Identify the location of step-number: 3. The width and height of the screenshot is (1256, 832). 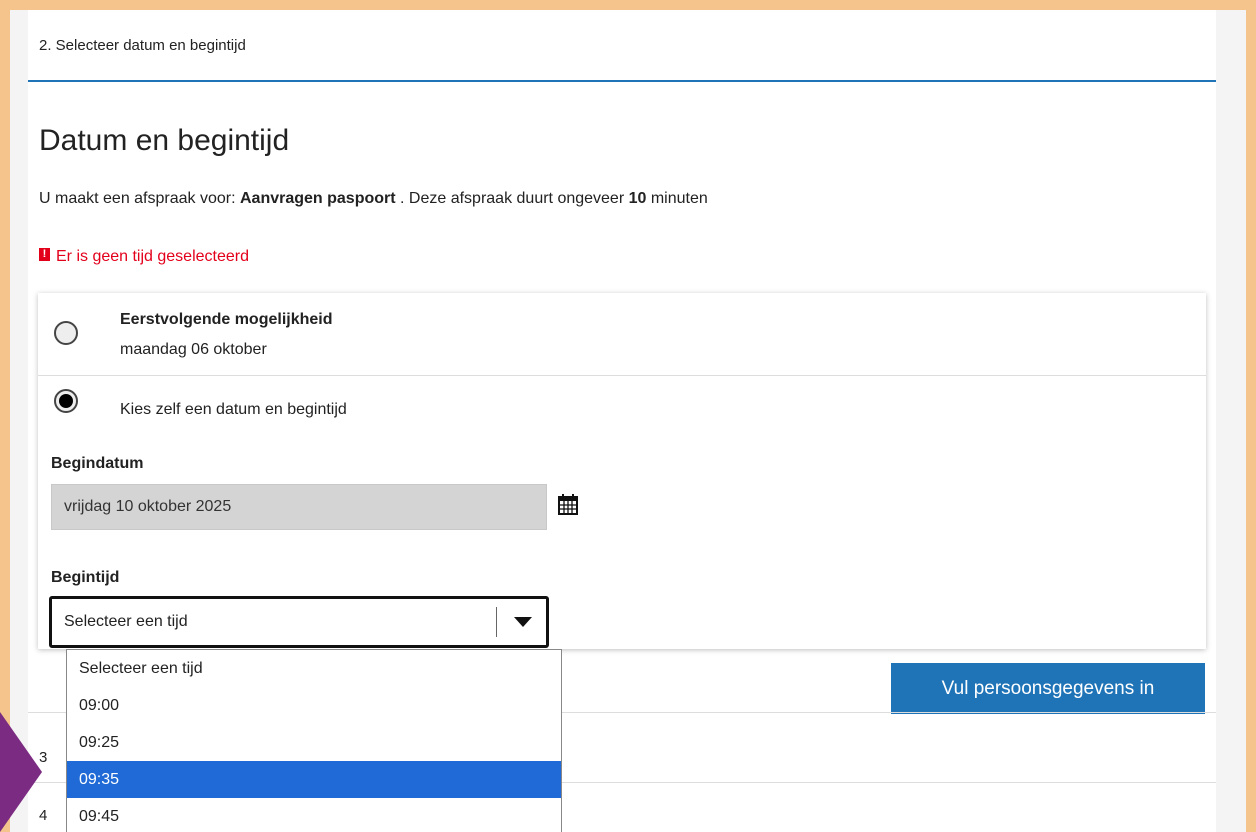
(43, 757).